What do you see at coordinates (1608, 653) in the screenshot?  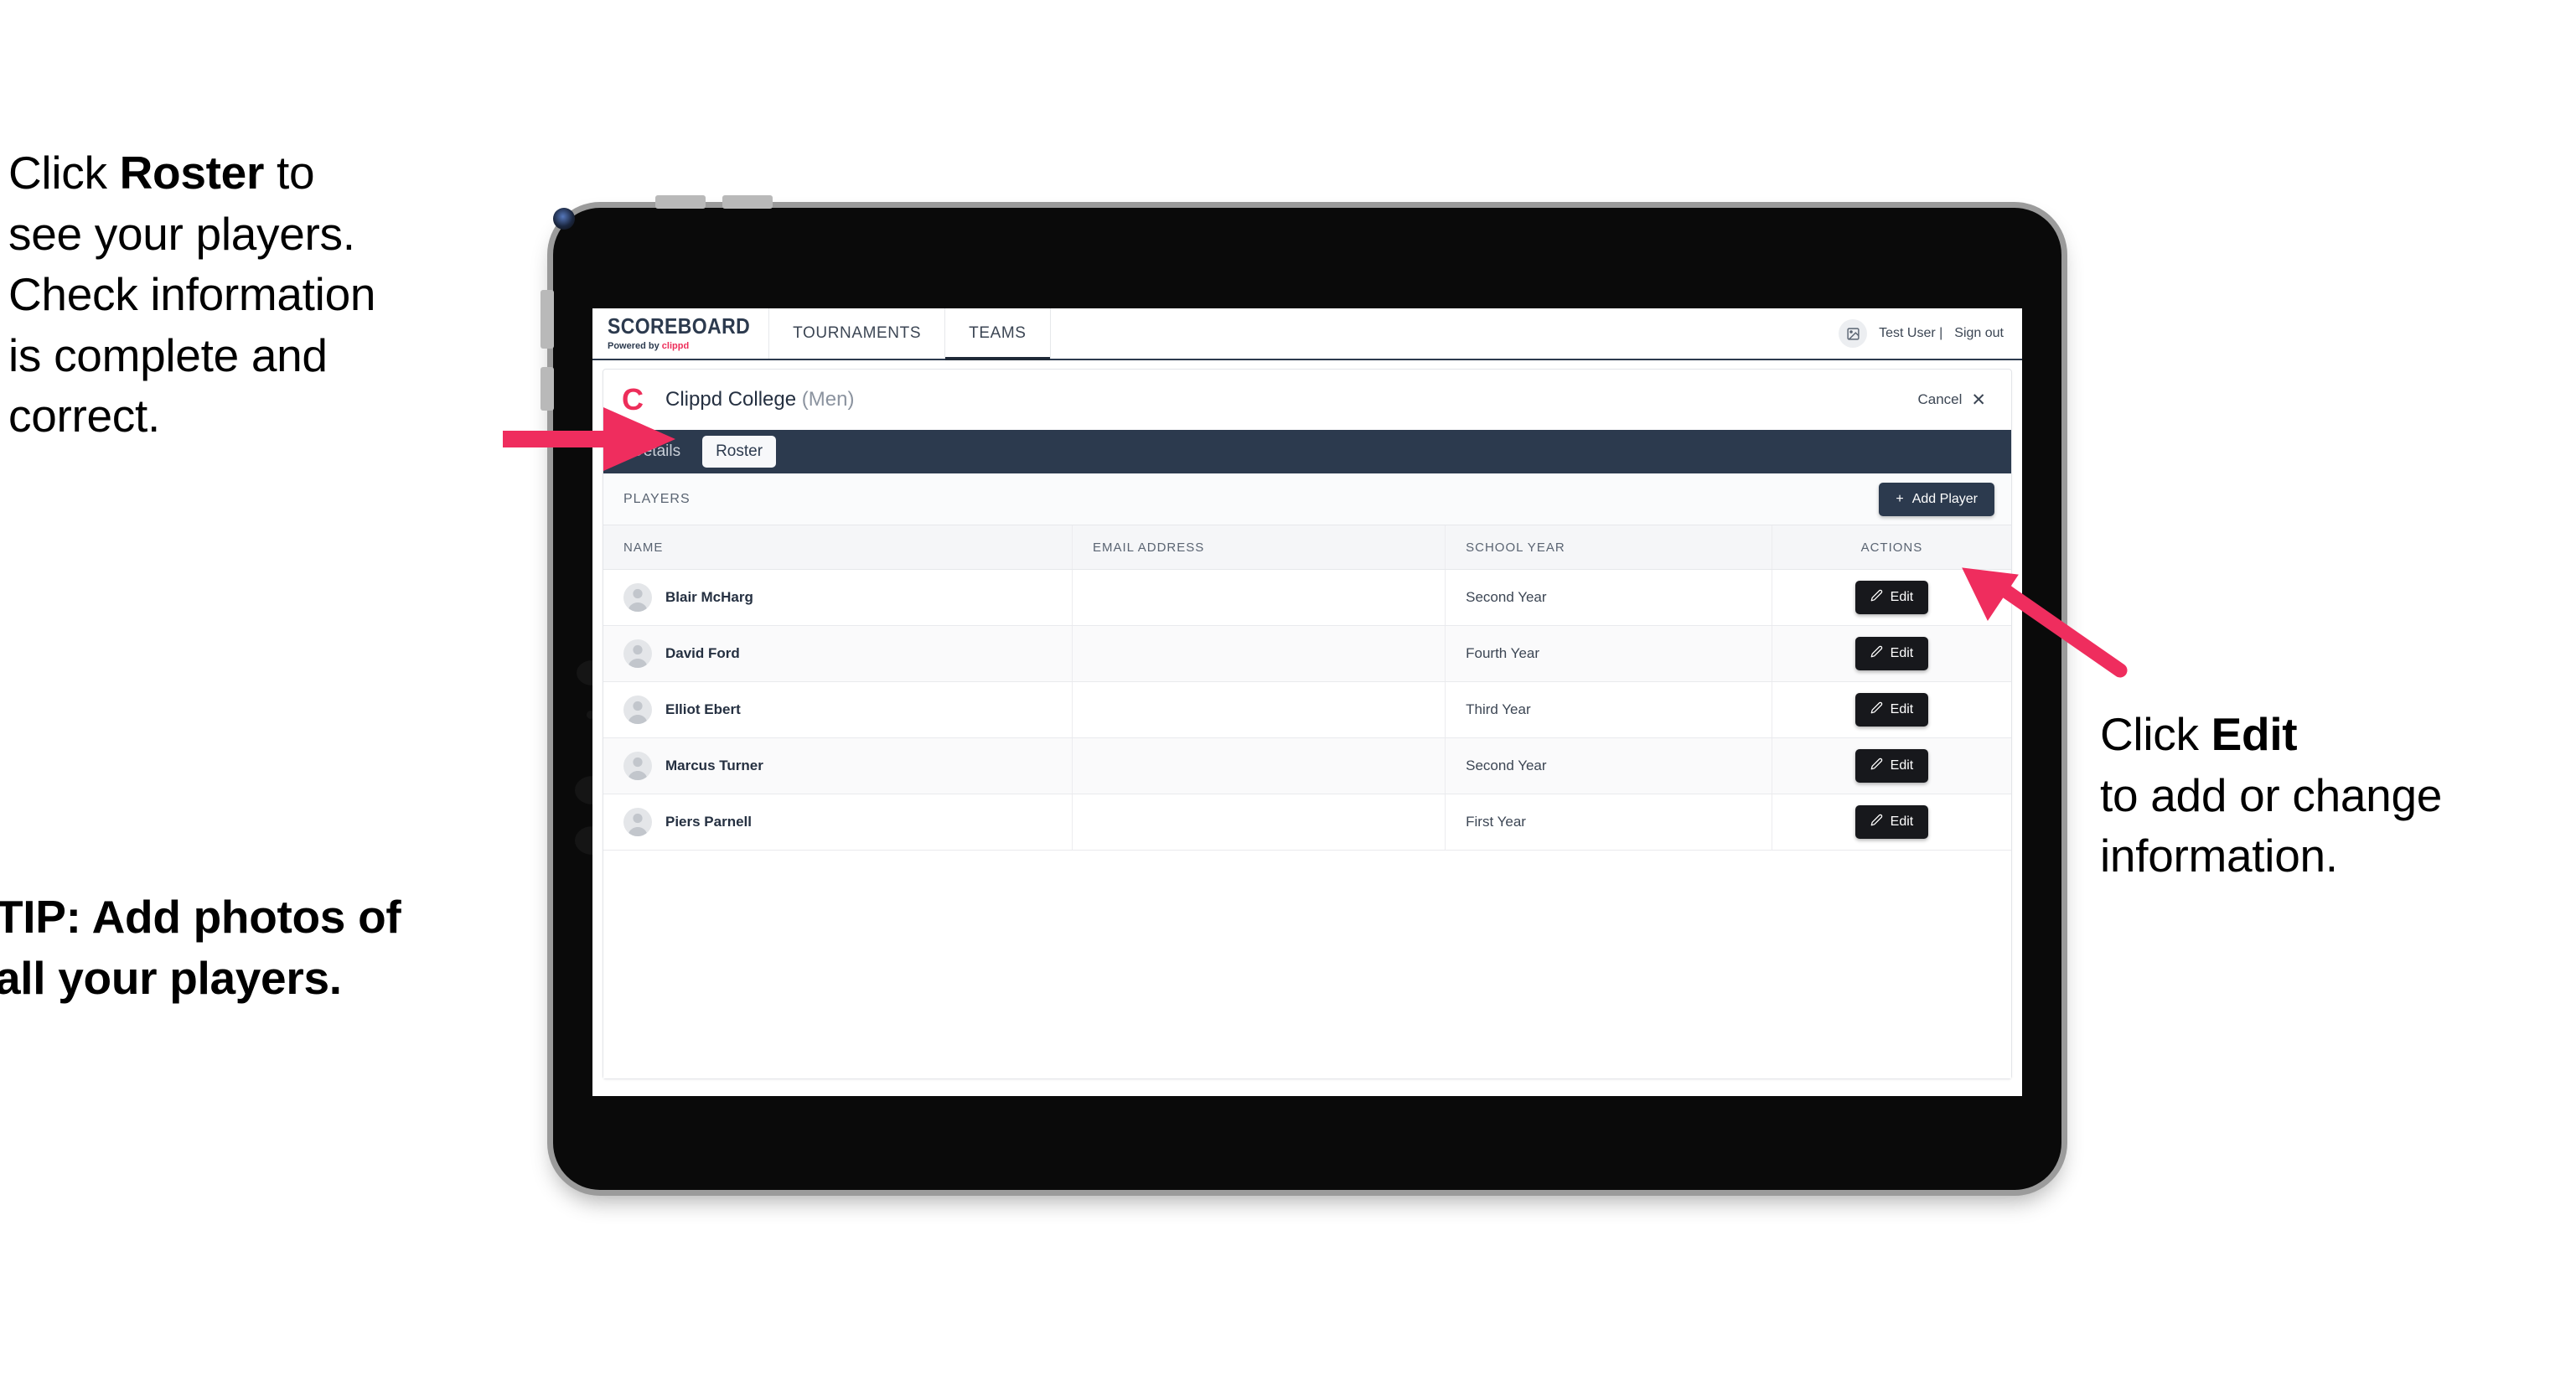 I see `cell-school-year: Fourth Year` at bounding box center [1608, 653].